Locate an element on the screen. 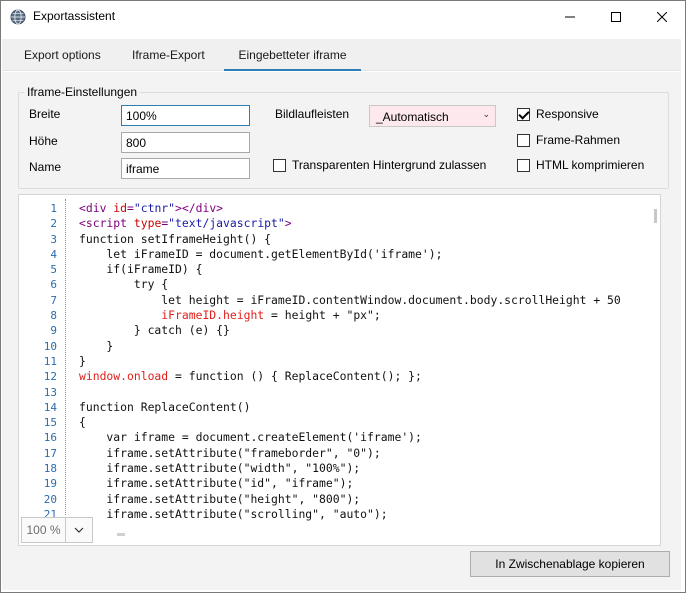 Image resolution: width=686 pixels, height=593 pixels. line-number: 11 is located at coordinates (50, 361).